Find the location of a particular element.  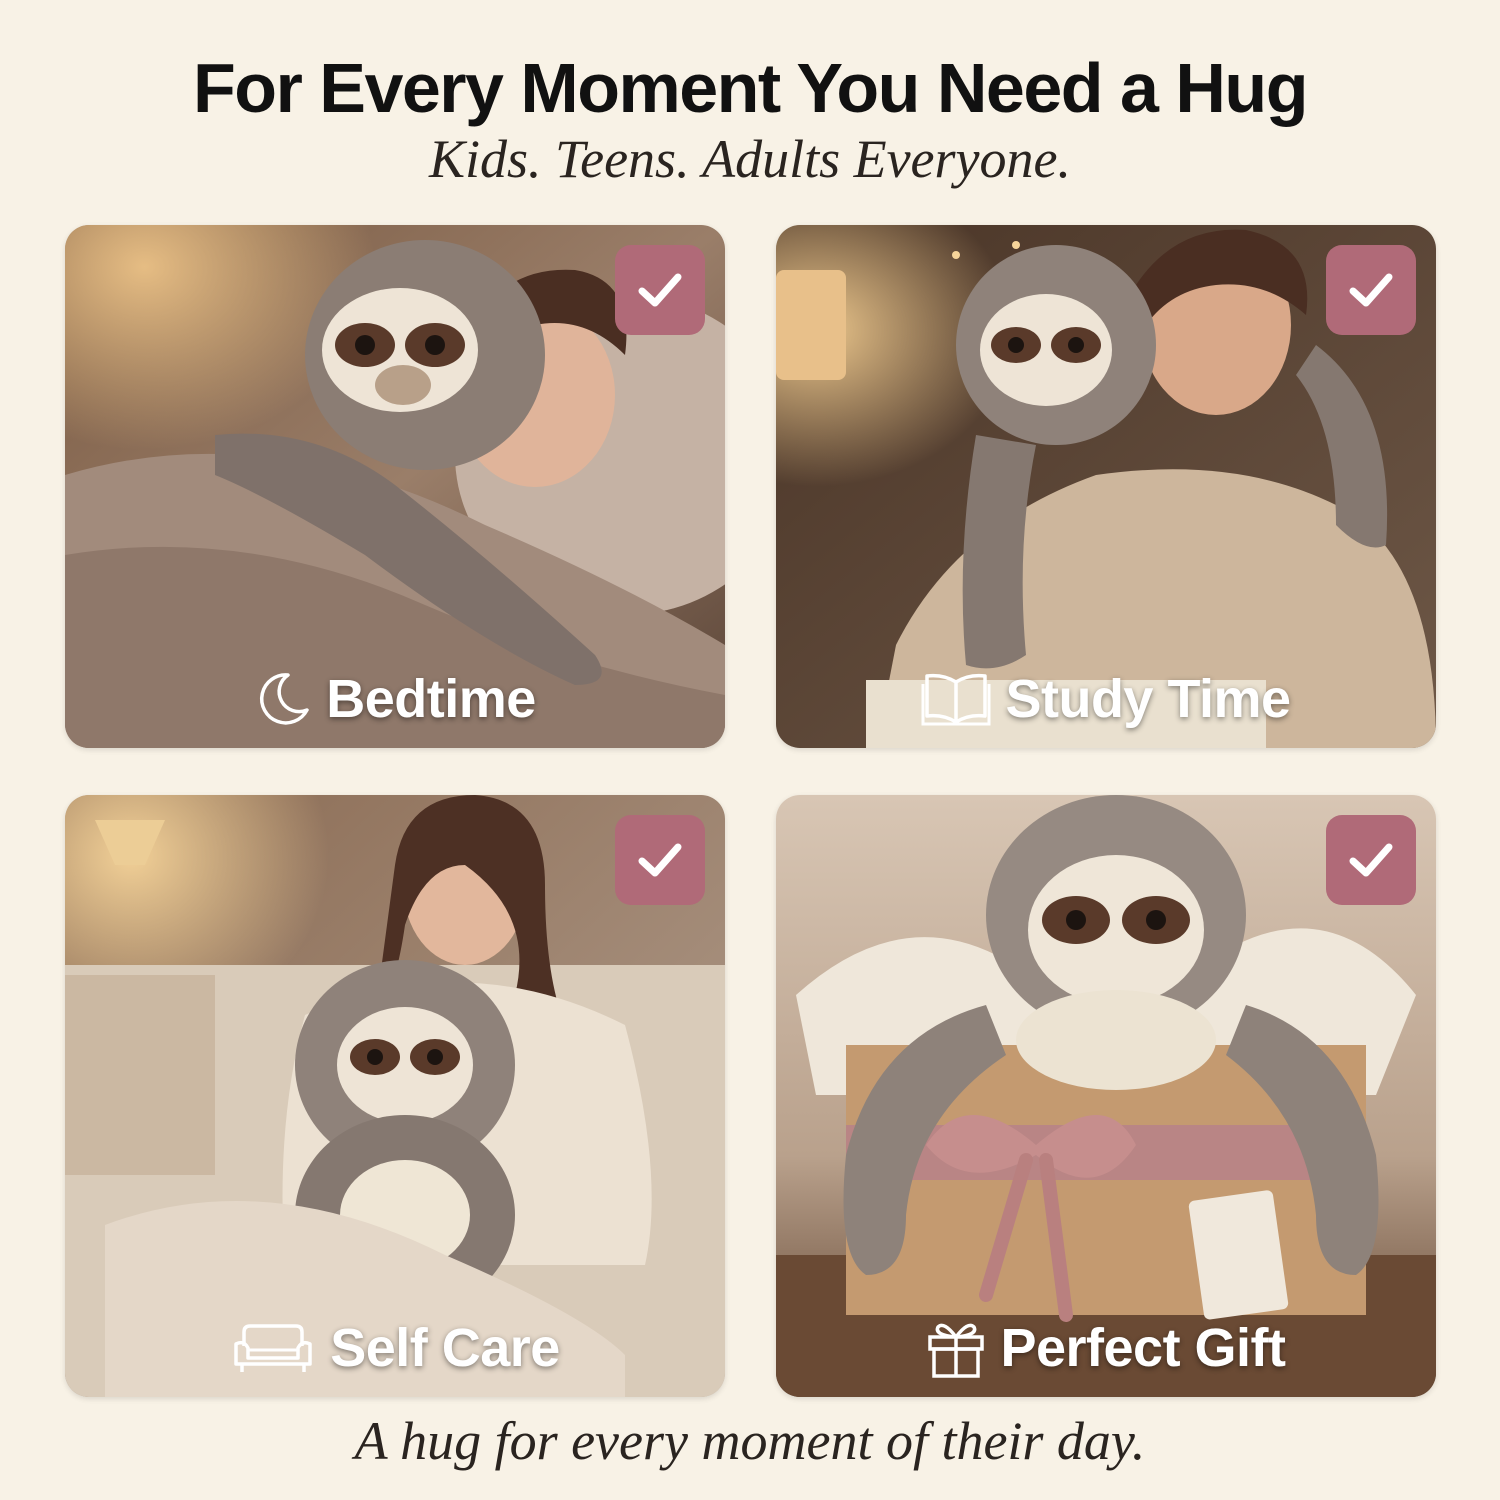

sofa-icon is located at coordinates (273, 1348).